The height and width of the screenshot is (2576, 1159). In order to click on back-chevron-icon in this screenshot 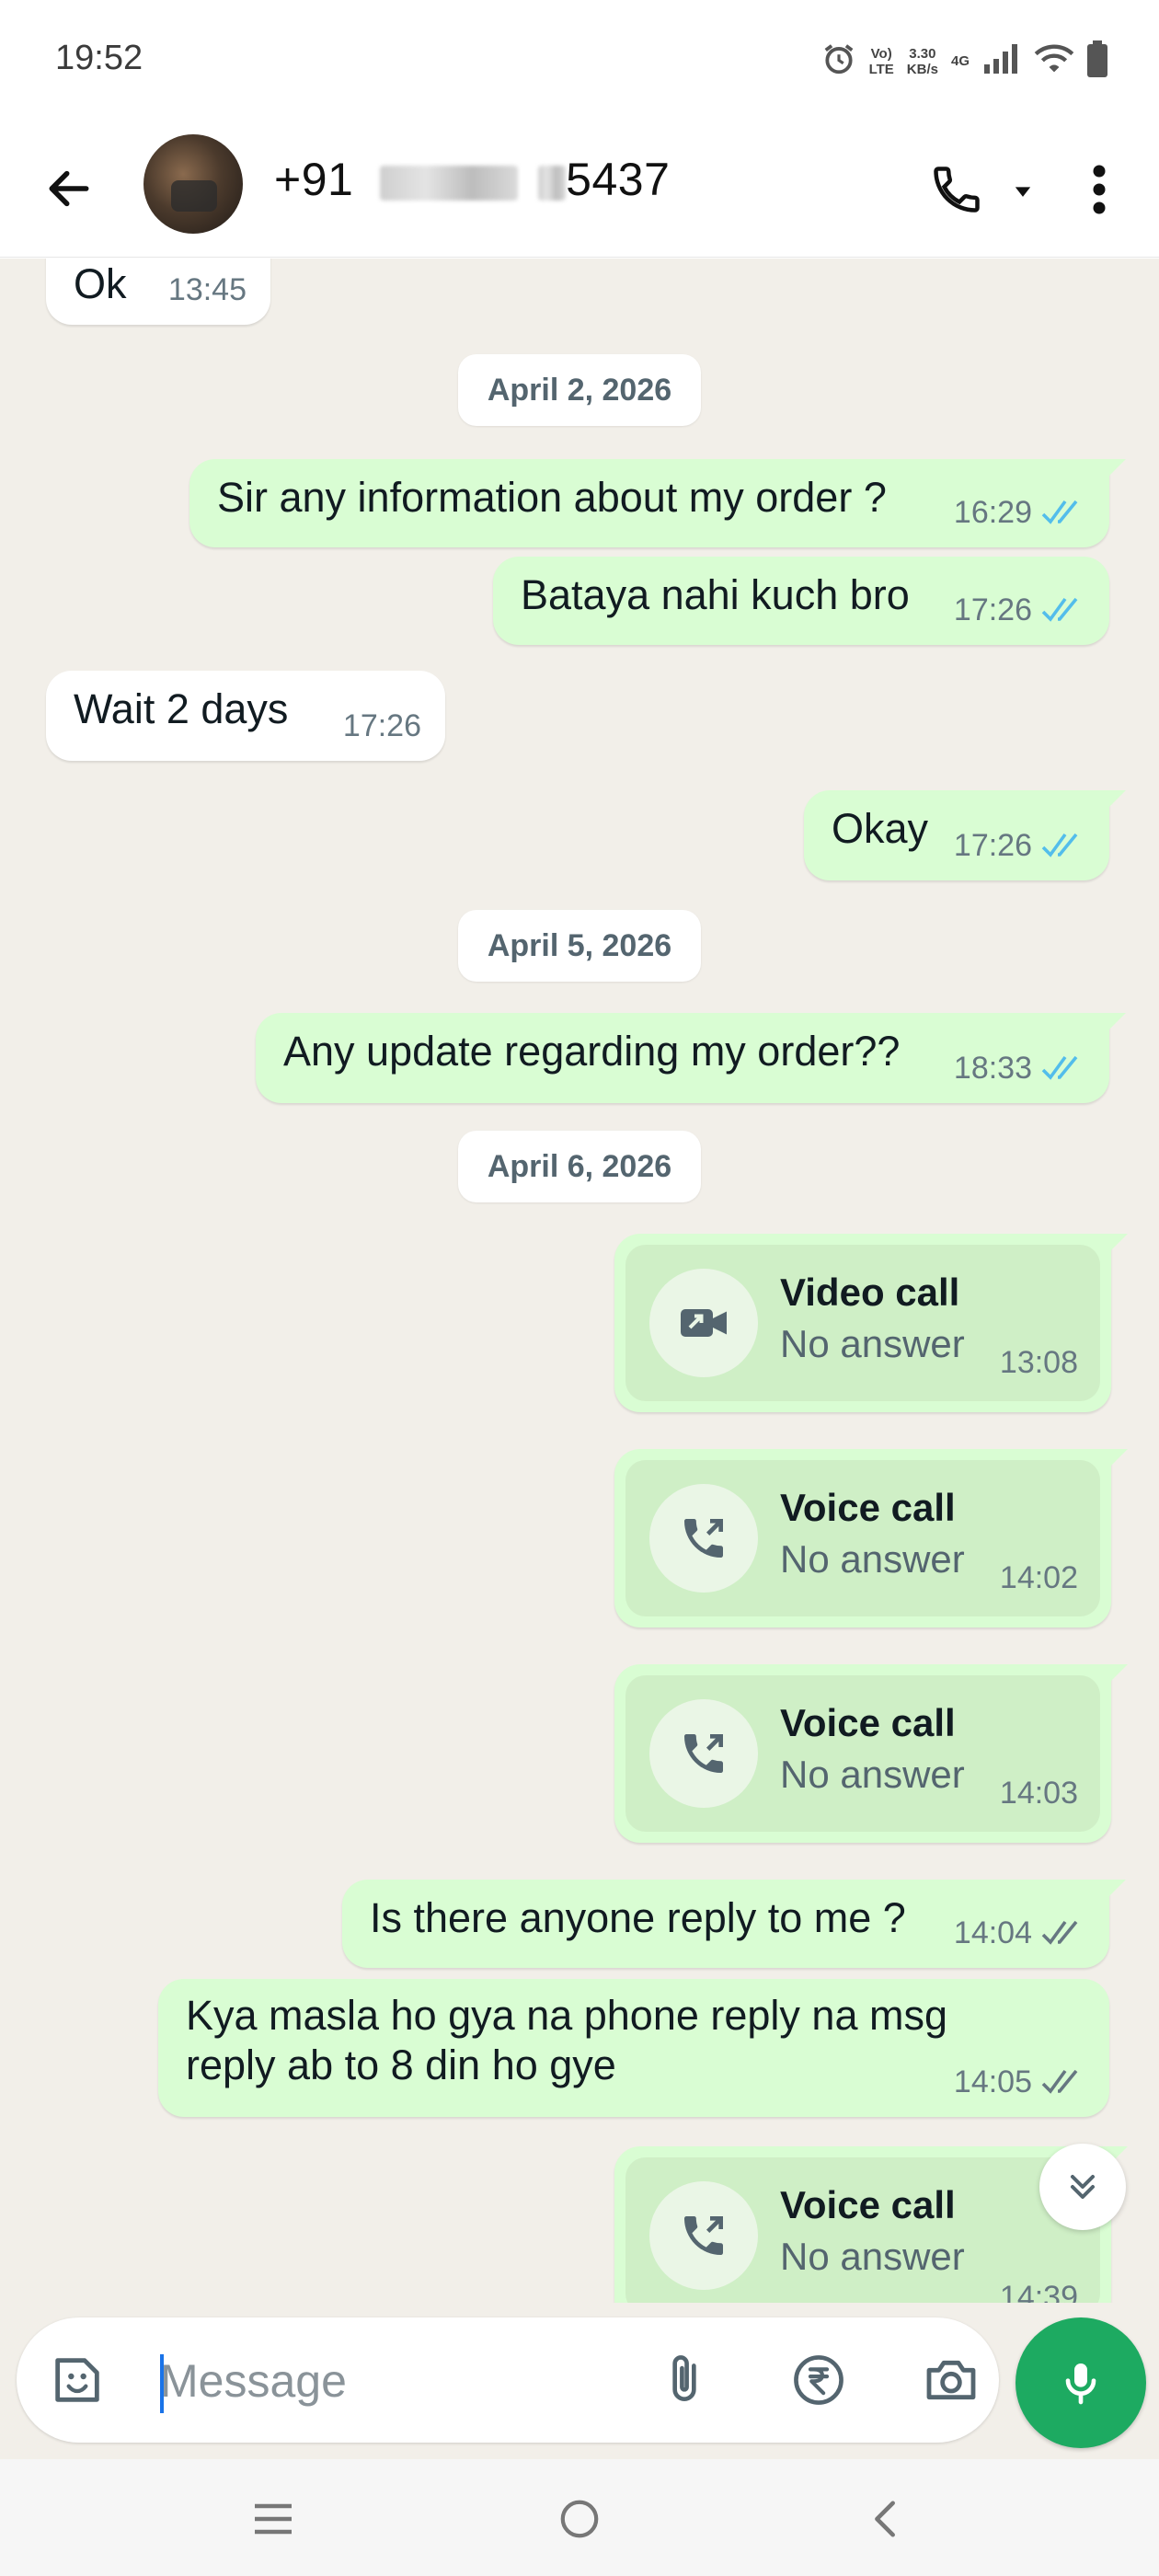, I will do `click(885, 2519)`.